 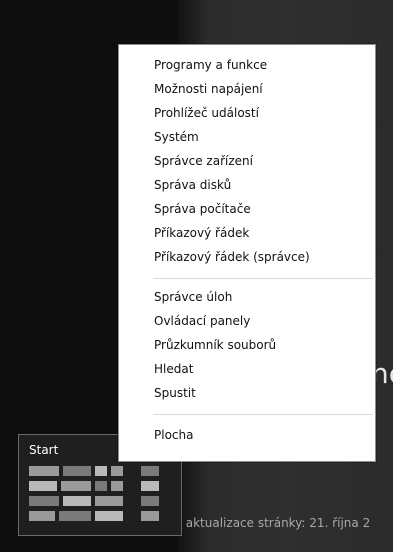 What do you see at coordinates (176, 137) in the screenshot?
I see `menu-item-system: Systém` at bounding box center [176, 137].